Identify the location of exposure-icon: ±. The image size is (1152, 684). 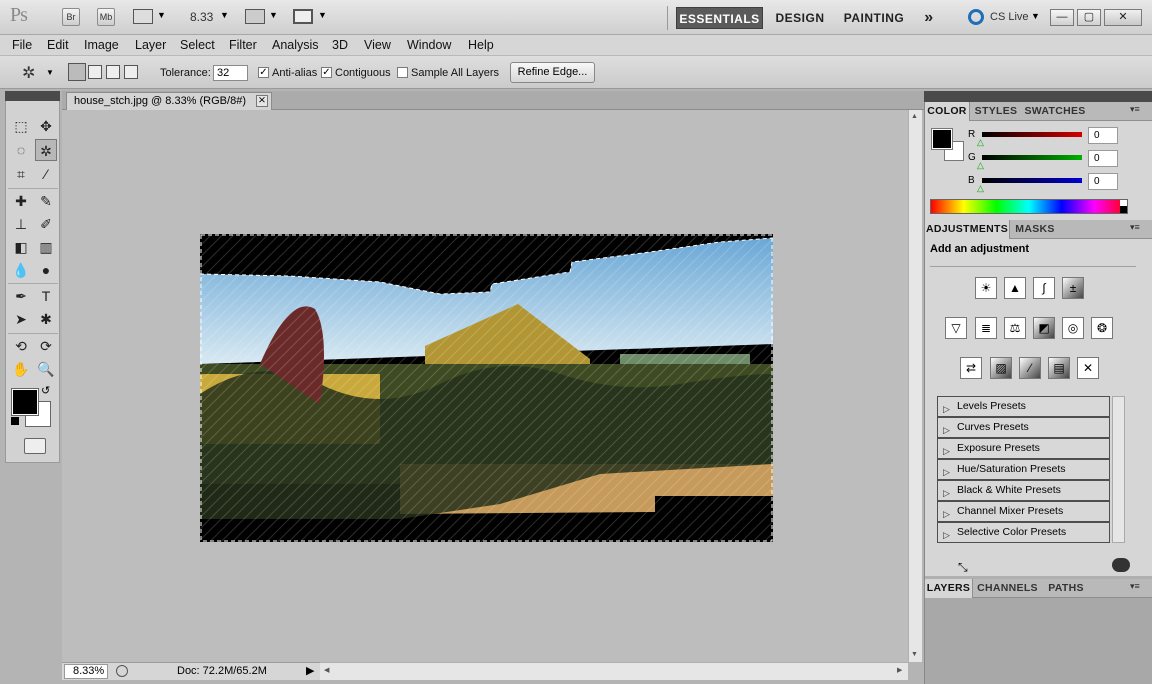
(1073, 288).